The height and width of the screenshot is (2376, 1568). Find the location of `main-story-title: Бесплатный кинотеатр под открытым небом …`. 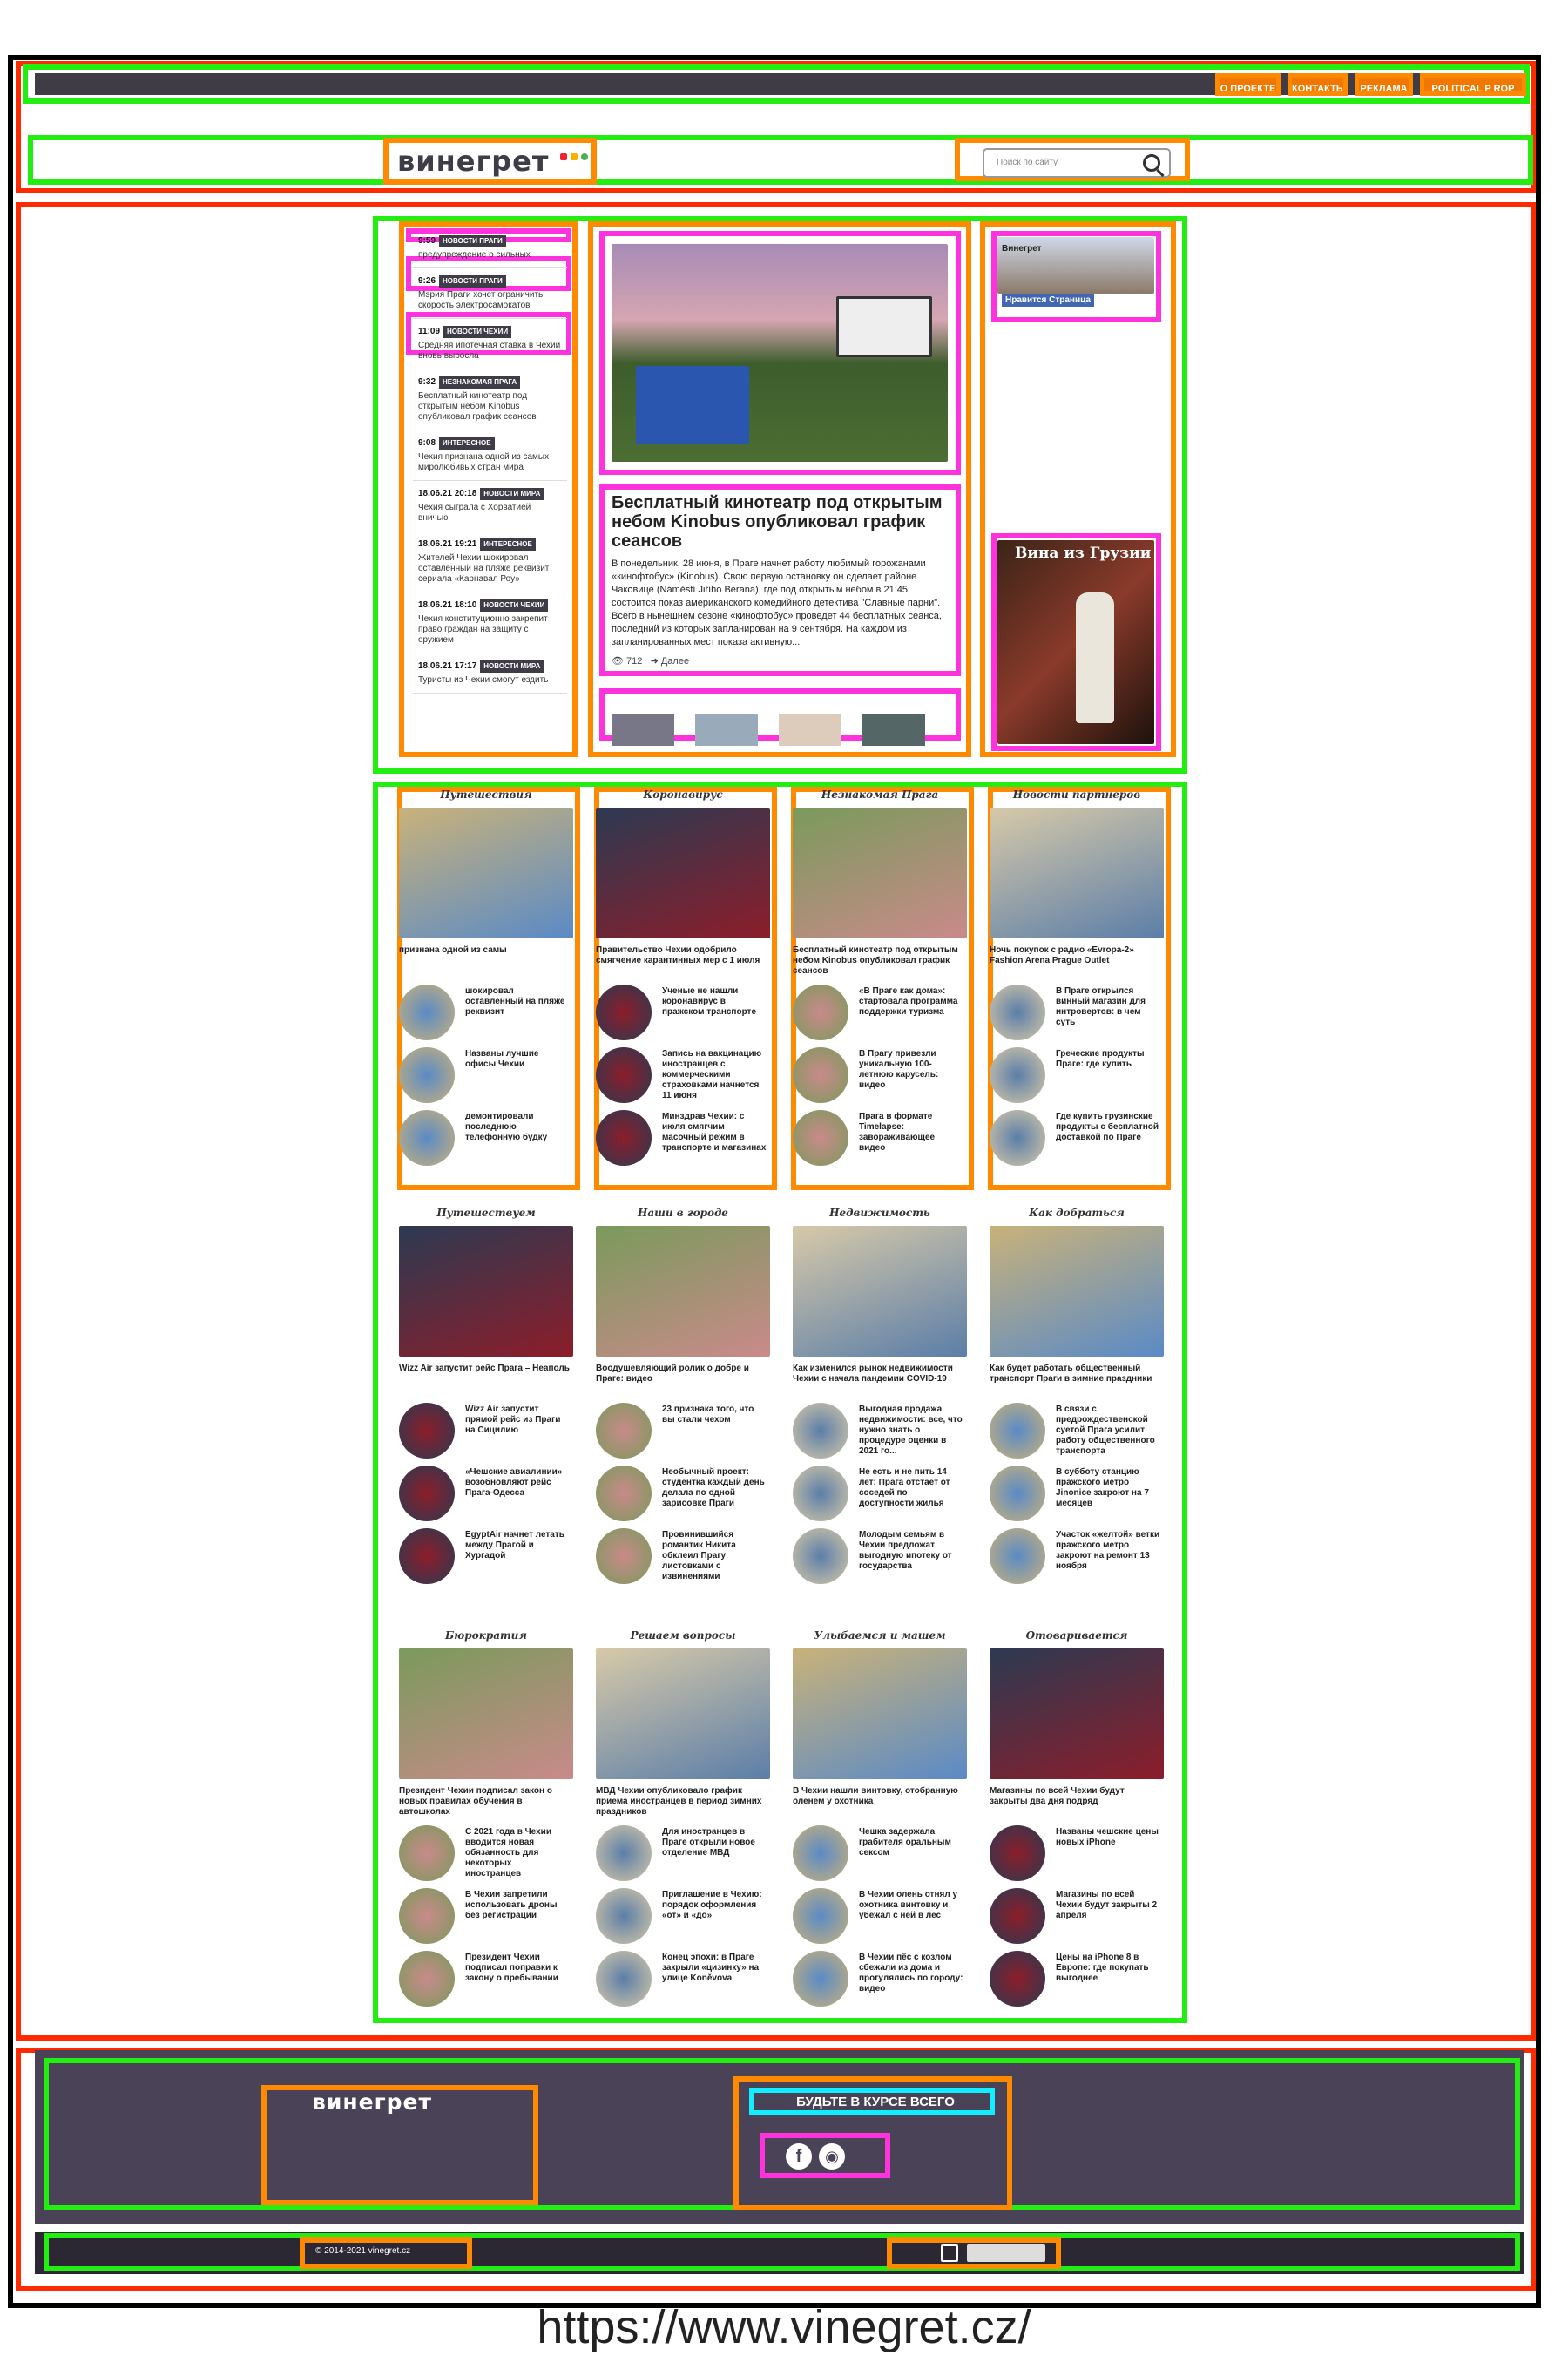

main-story-title: Бесплатный кинотеатр под открытым небом … is located at coordinates (780, 522).